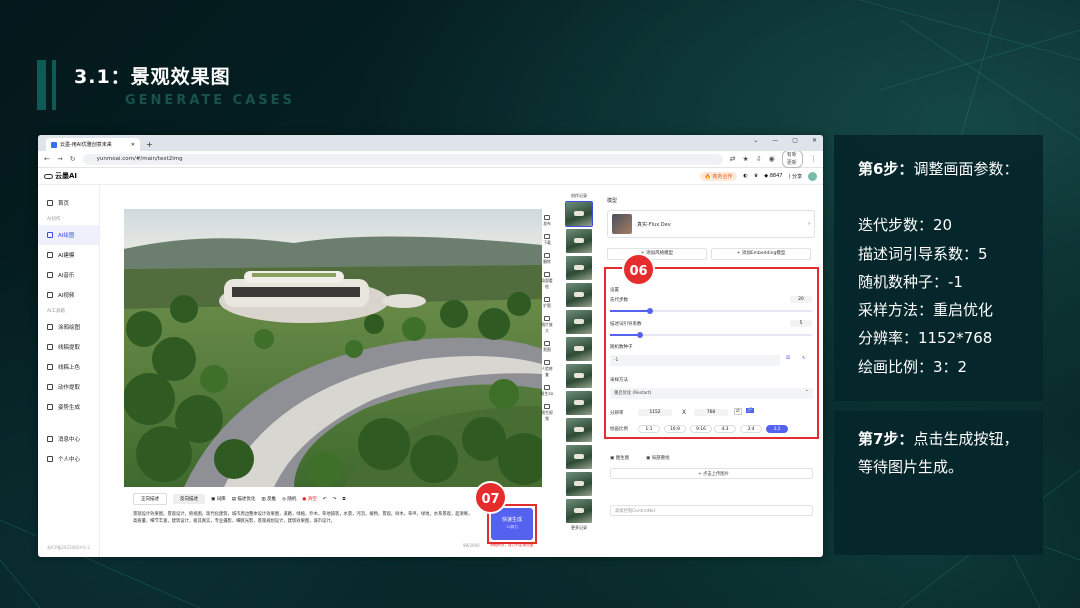  I want to click on optimize-button: ▤ 描述优化, so click(244, 499).